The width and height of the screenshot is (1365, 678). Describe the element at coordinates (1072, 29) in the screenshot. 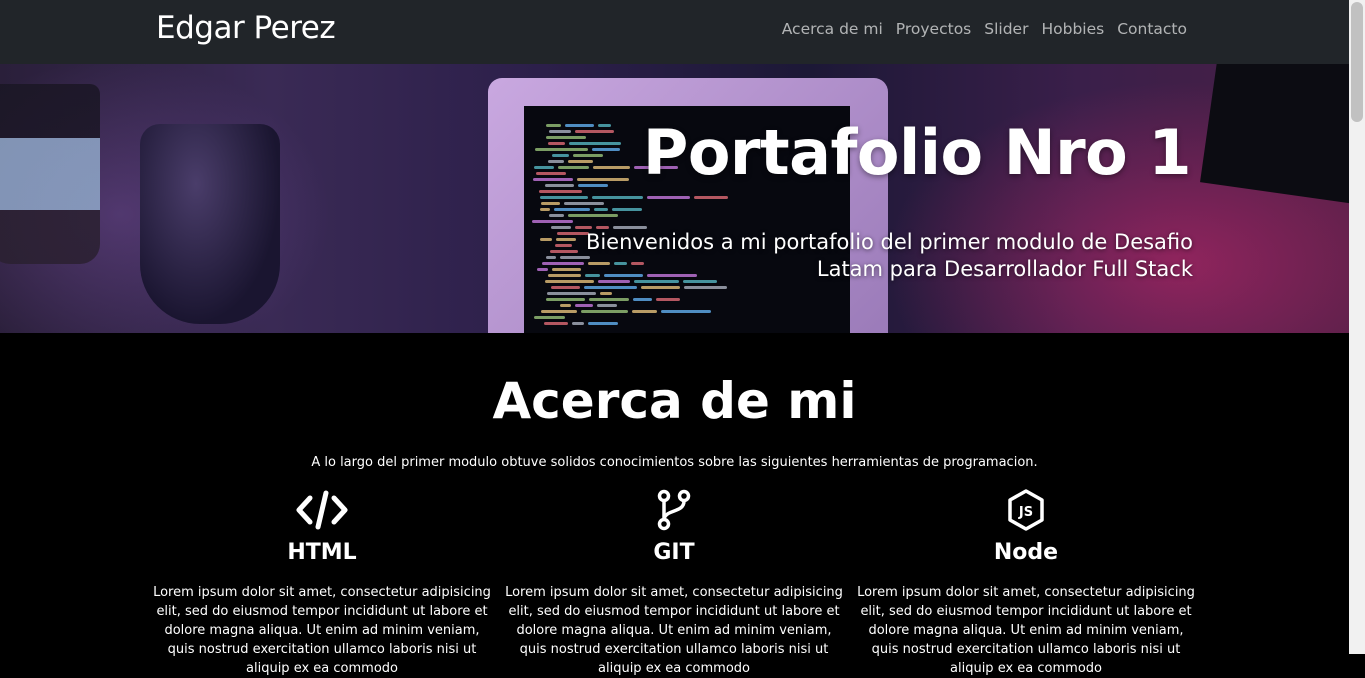

I see `nav-link-hobbies: Hobbies` at that location.